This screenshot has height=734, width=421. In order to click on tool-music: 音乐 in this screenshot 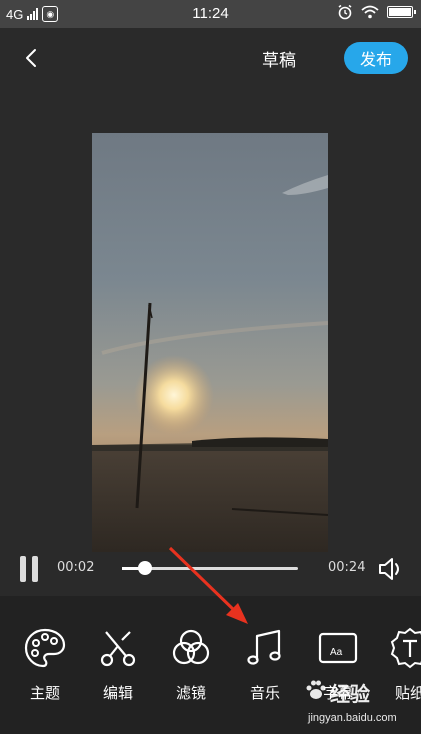, I will do `click(265, 671)`.